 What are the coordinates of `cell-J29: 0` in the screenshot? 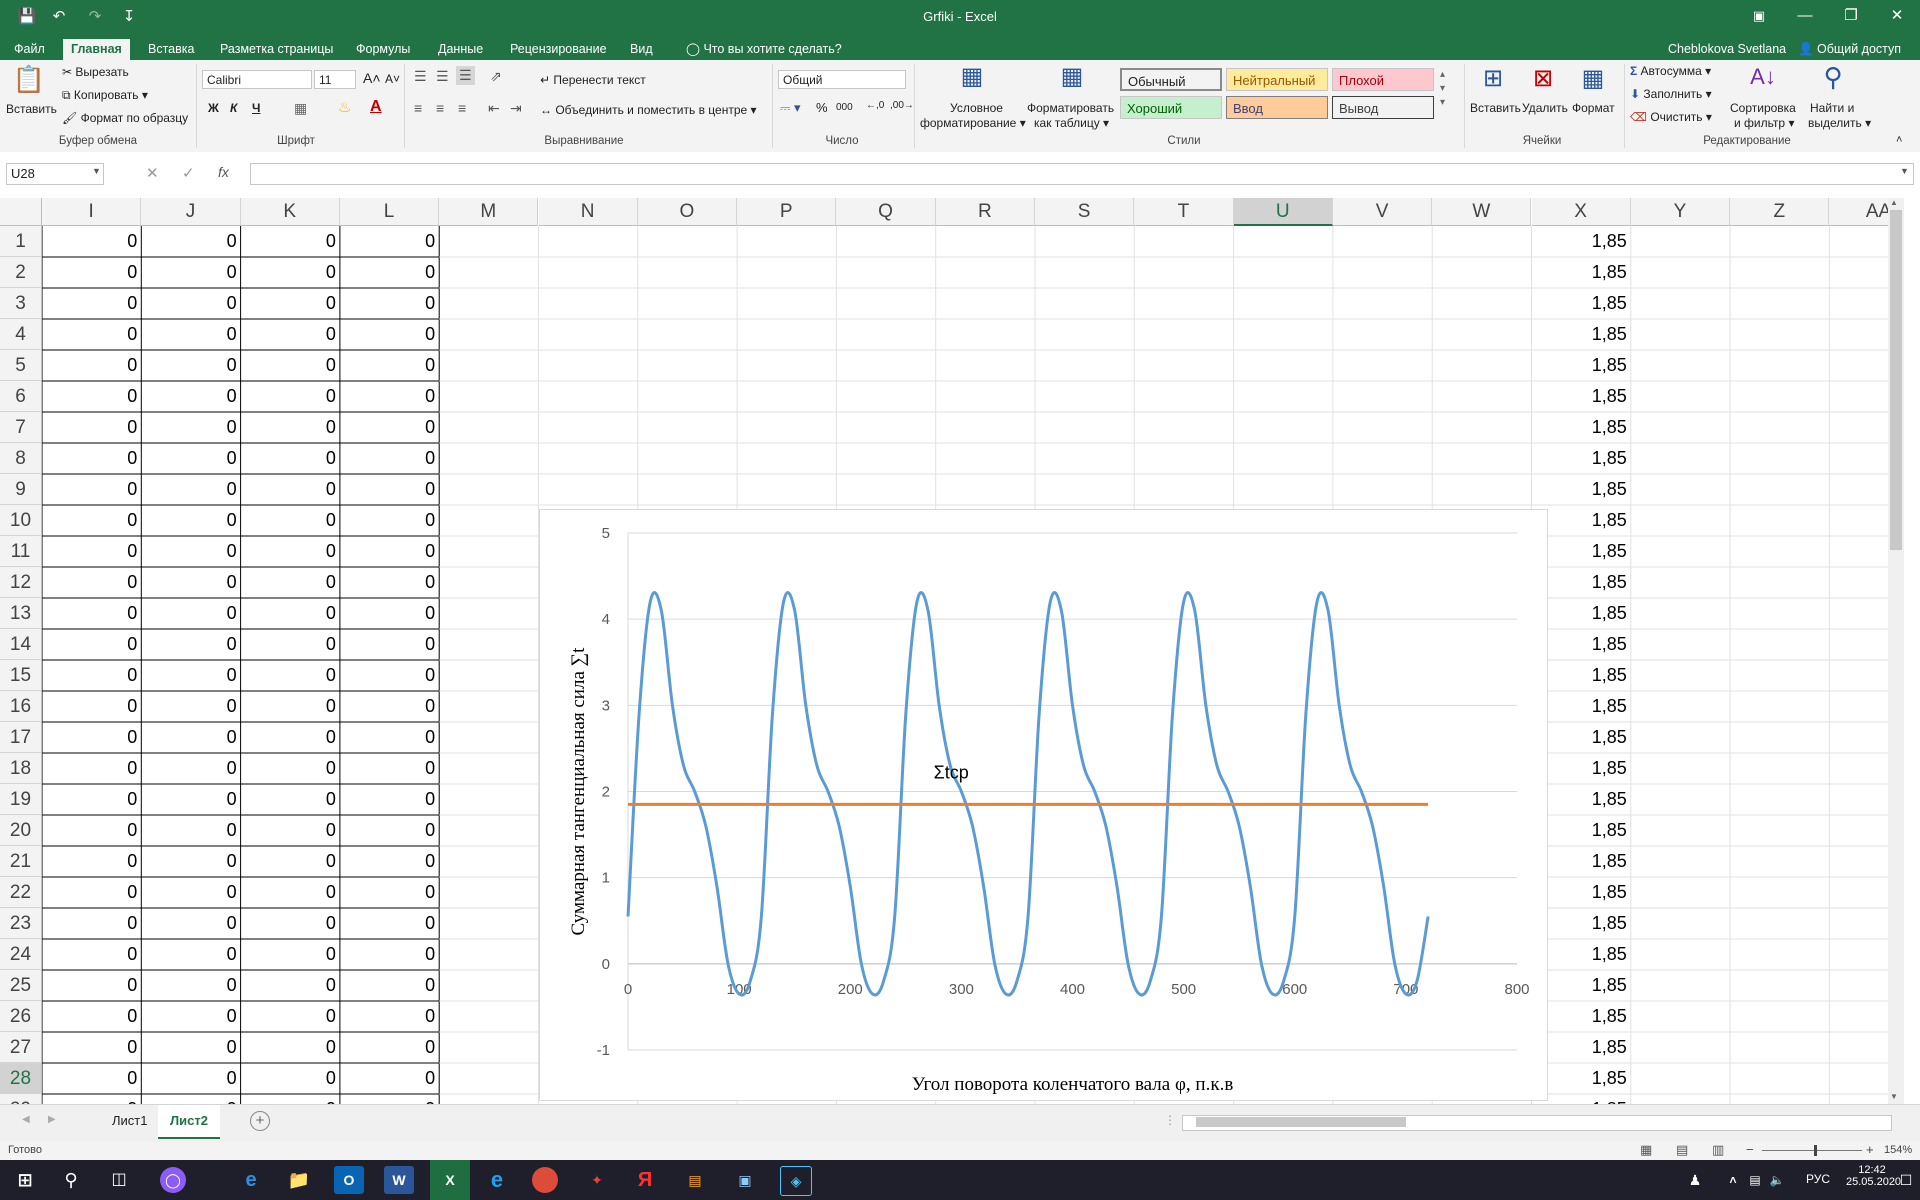 It's located at (190, 1099).